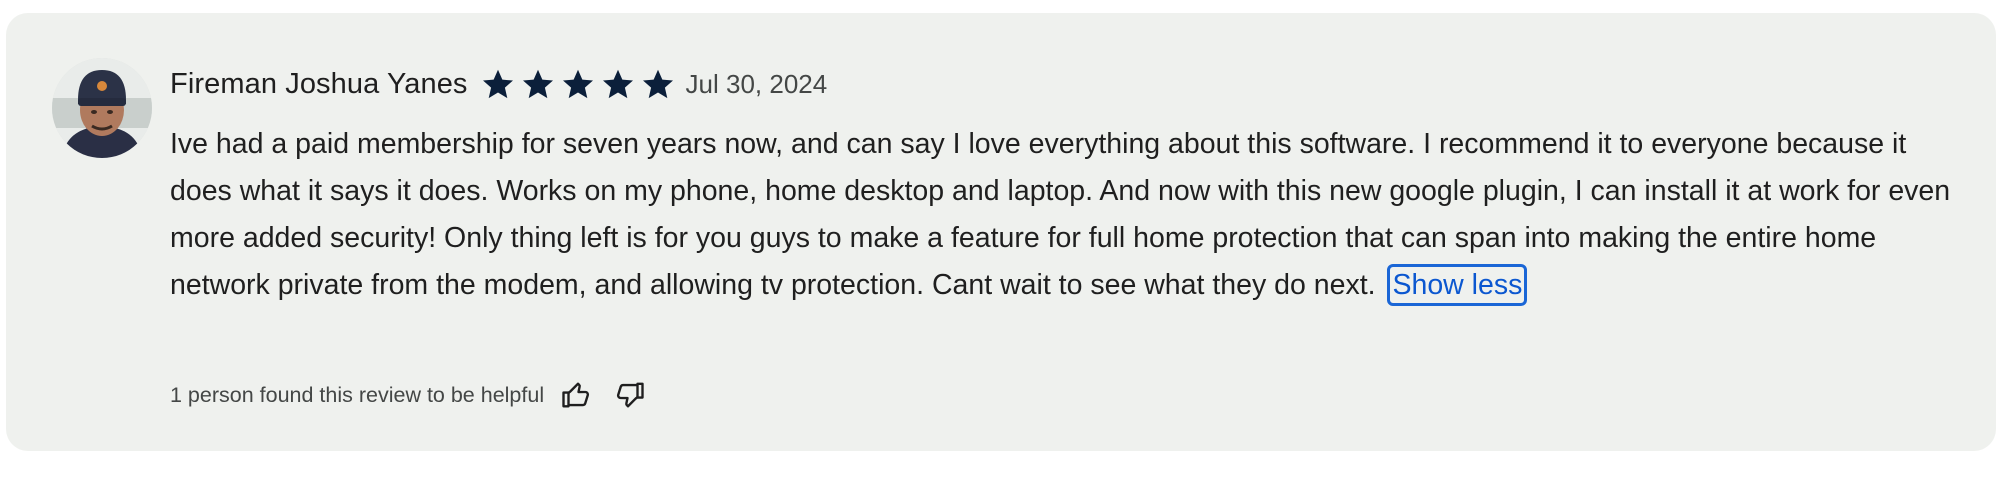 This screenshot has height=483, width=1999. I want to click on review-header: Fireman Joshua Yanes Jul 30, 2024, so click(498, 84).